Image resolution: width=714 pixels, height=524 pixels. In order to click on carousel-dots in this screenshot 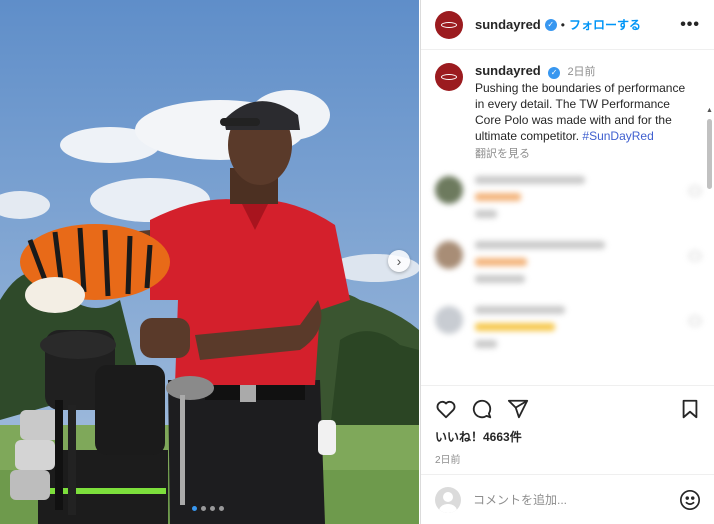, I will do `click(208, 508)`.